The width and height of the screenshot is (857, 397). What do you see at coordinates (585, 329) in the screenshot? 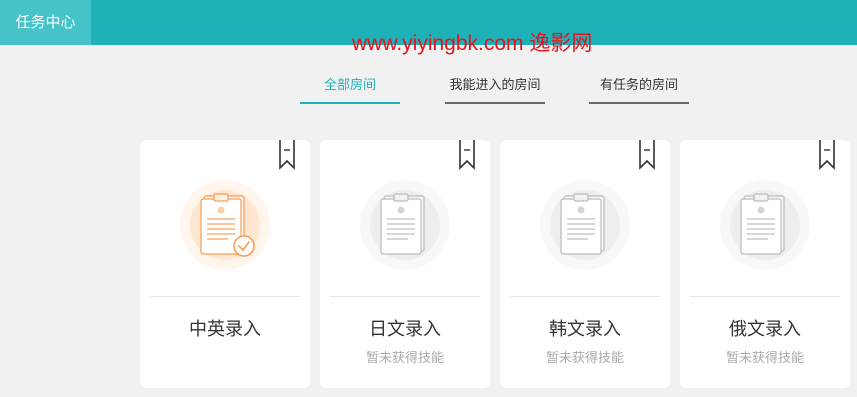
I see `room-name: 韩文录入` at bounding box center [585, 329].